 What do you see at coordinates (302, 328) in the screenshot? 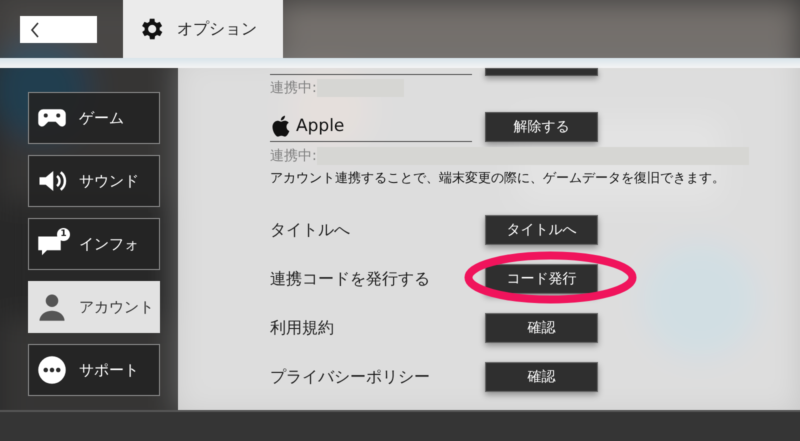
I see `option-label: 利用規約` at bounding box center [302, 328].